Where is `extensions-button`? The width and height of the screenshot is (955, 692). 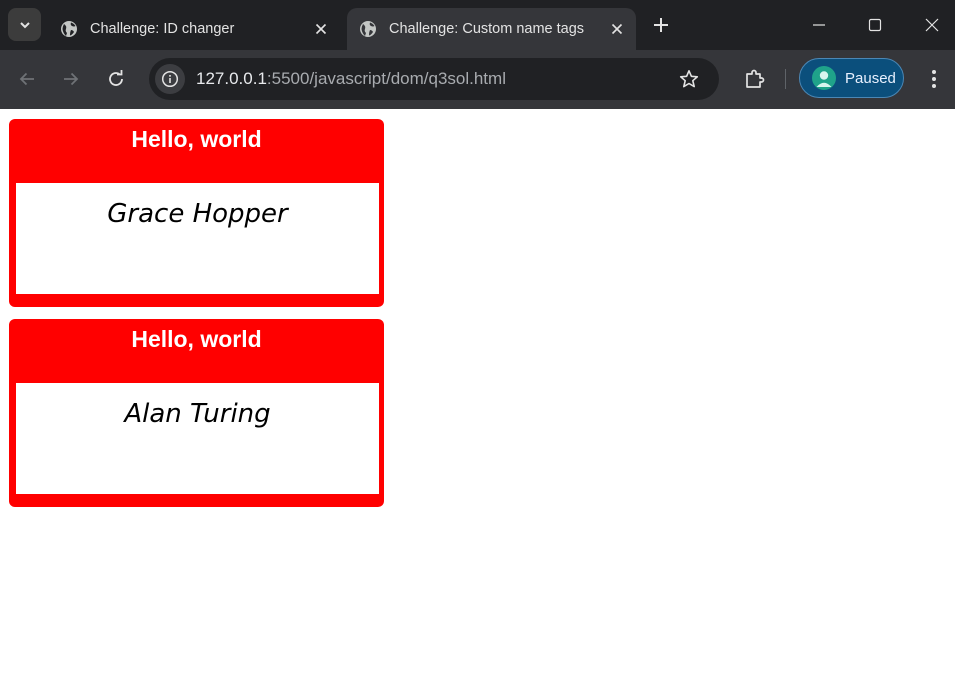 extensions-button is located at coordinates (755, 79).